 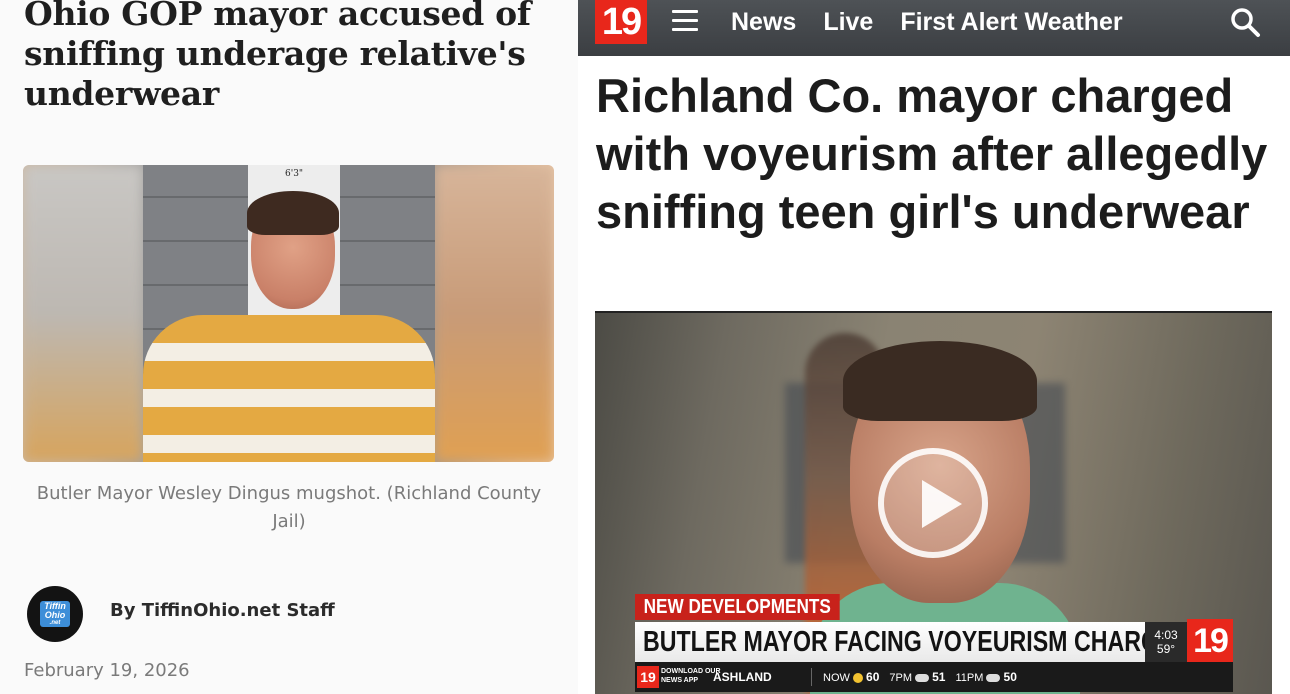 What do you see at coordinates (691, 676) in the screenshot?
I see `ticker-app-promo: DOWNLOAD OUR NEWS APP` at bounding box center [691, 676].